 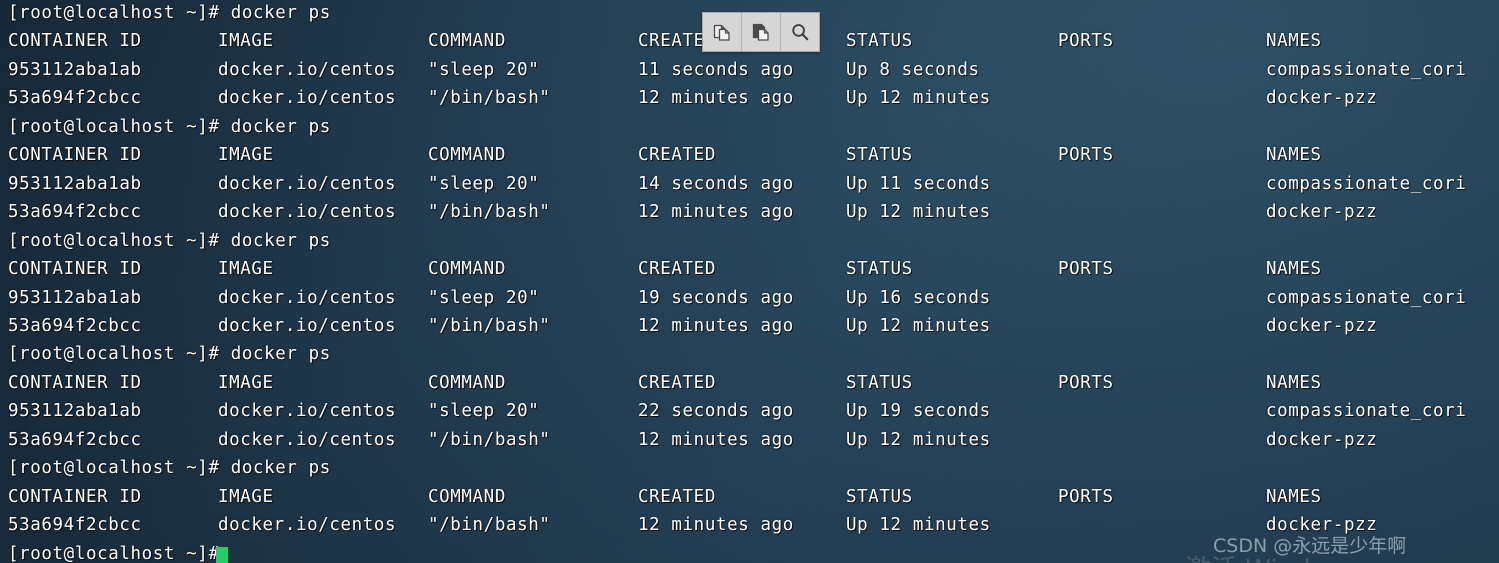 I want to click on copy-button, so click(x=722, y=32).